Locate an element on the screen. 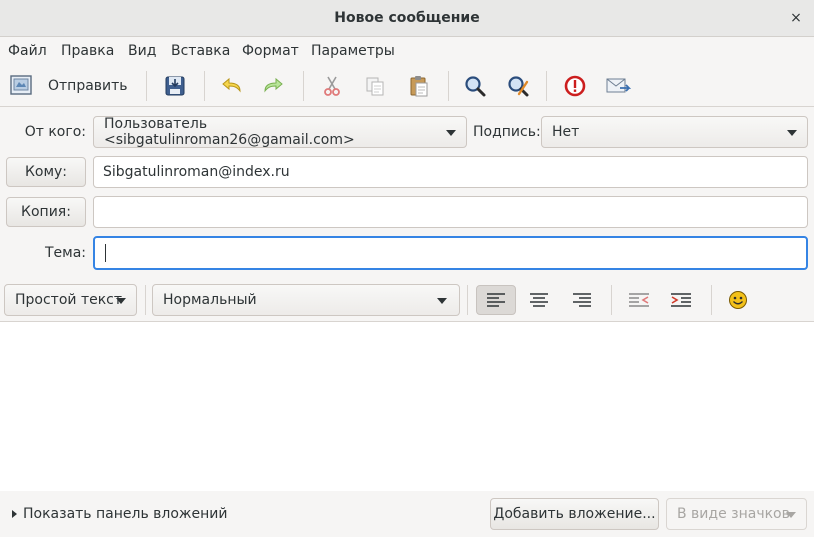 This screenshot has height=537, width=814. save-button is located at coordinates (175, 86).